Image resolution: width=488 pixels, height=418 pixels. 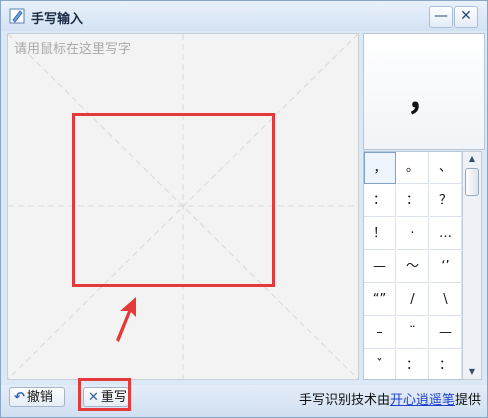 What do you see at coordinates (380, 168) in the screenshot?
I see `candidate-cell: ，` at bounding box center [380, 168].